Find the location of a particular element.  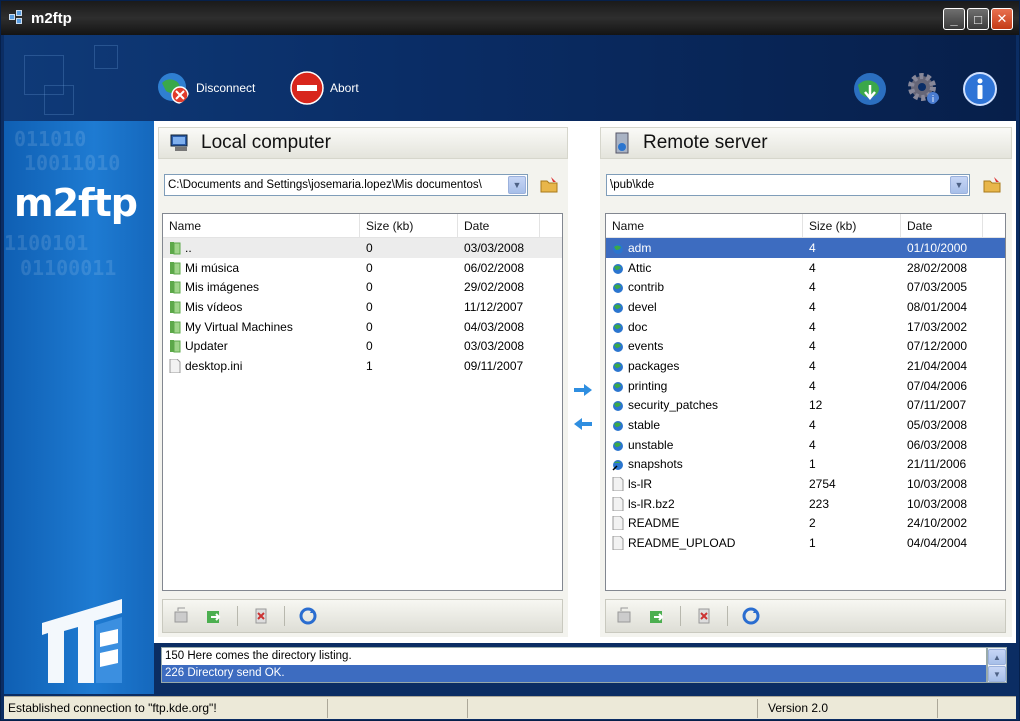

file-date: 10/03/2008 is located at coordinates (937, 503).